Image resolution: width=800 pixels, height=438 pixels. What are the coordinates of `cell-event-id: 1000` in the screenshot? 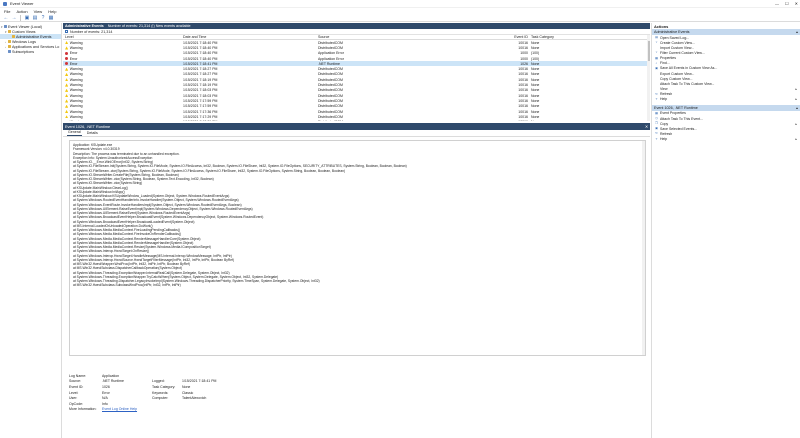 It's located at (524, 58).